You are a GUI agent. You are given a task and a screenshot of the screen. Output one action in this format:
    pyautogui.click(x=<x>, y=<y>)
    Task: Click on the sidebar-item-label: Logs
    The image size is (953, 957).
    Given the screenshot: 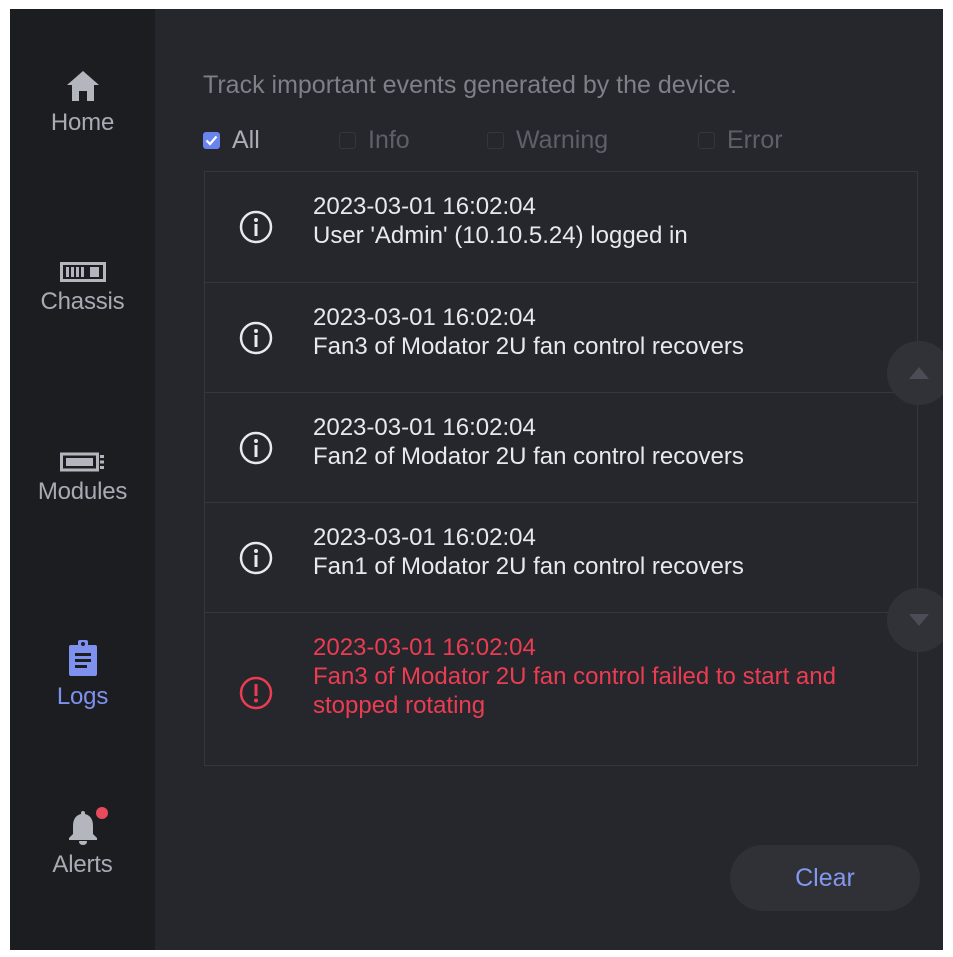 What is the action you would take?
    pyautogui.click(x=82, y=696)
    